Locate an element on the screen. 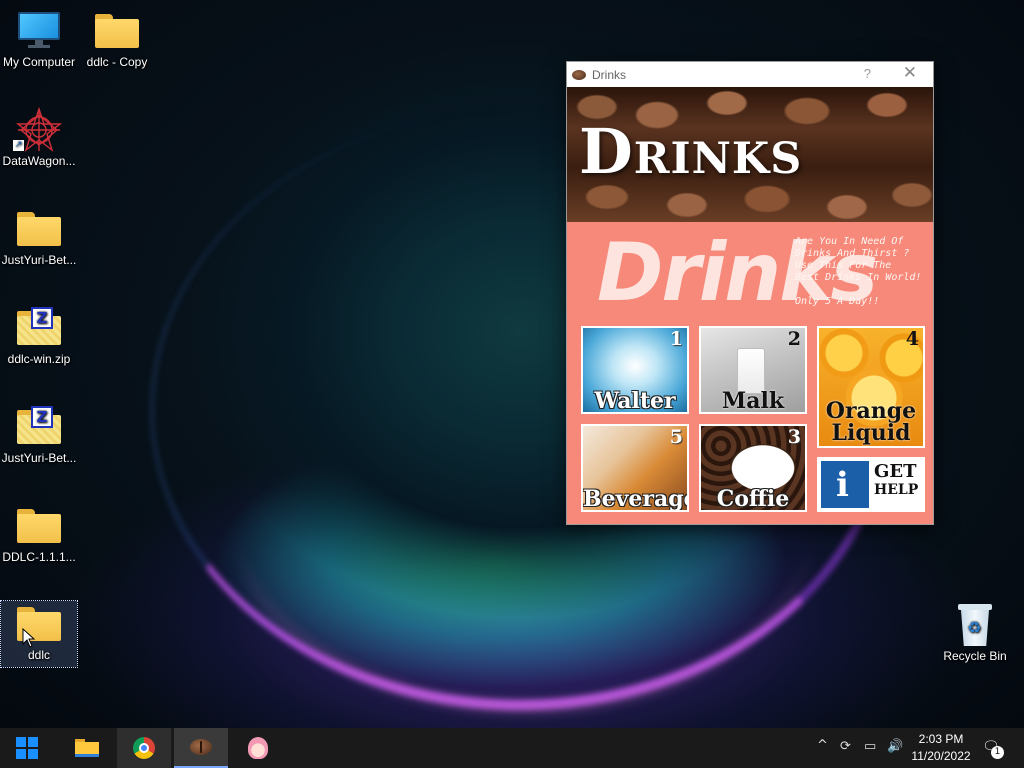 The image size is (1024, 768). info-icon: i is located at coordinates (845, 484).